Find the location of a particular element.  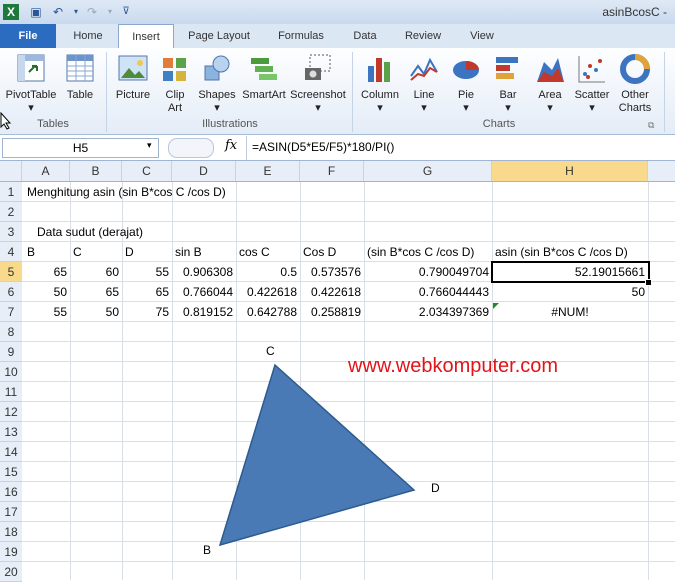

cell-d4: sin B is located at coordinates (204, 252).